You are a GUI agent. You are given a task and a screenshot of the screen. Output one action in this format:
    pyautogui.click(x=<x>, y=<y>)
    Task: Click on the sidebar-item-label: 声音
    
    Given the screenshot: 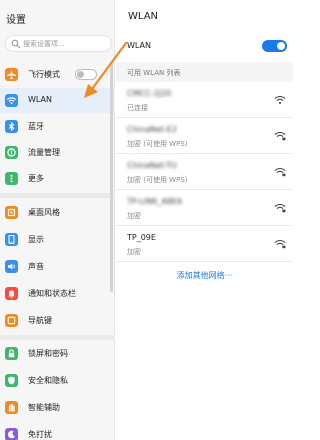 What is the action you would take?
    pyautogui.click(x=36, y=266)
    